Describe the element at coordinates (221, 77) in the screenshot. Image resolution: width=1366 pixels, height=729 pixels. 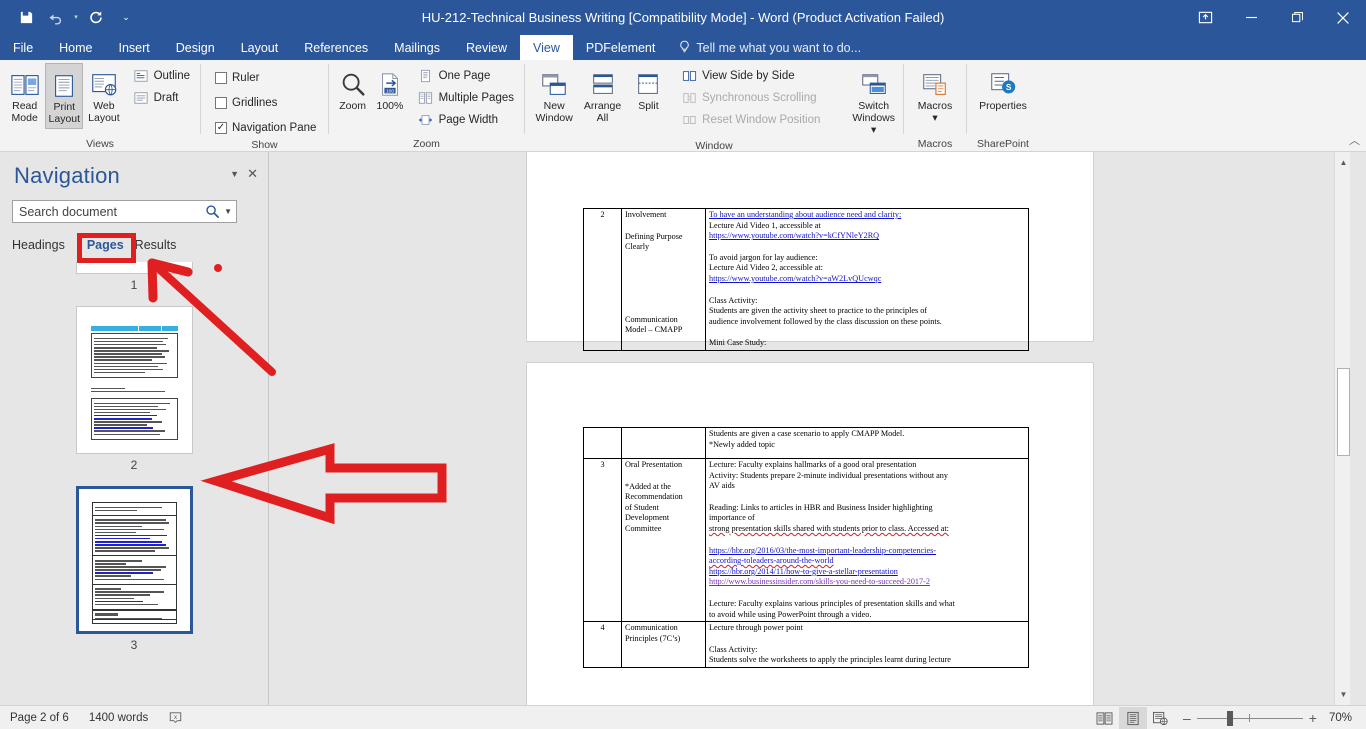
I see `ruler-checkbox-box` at that location.